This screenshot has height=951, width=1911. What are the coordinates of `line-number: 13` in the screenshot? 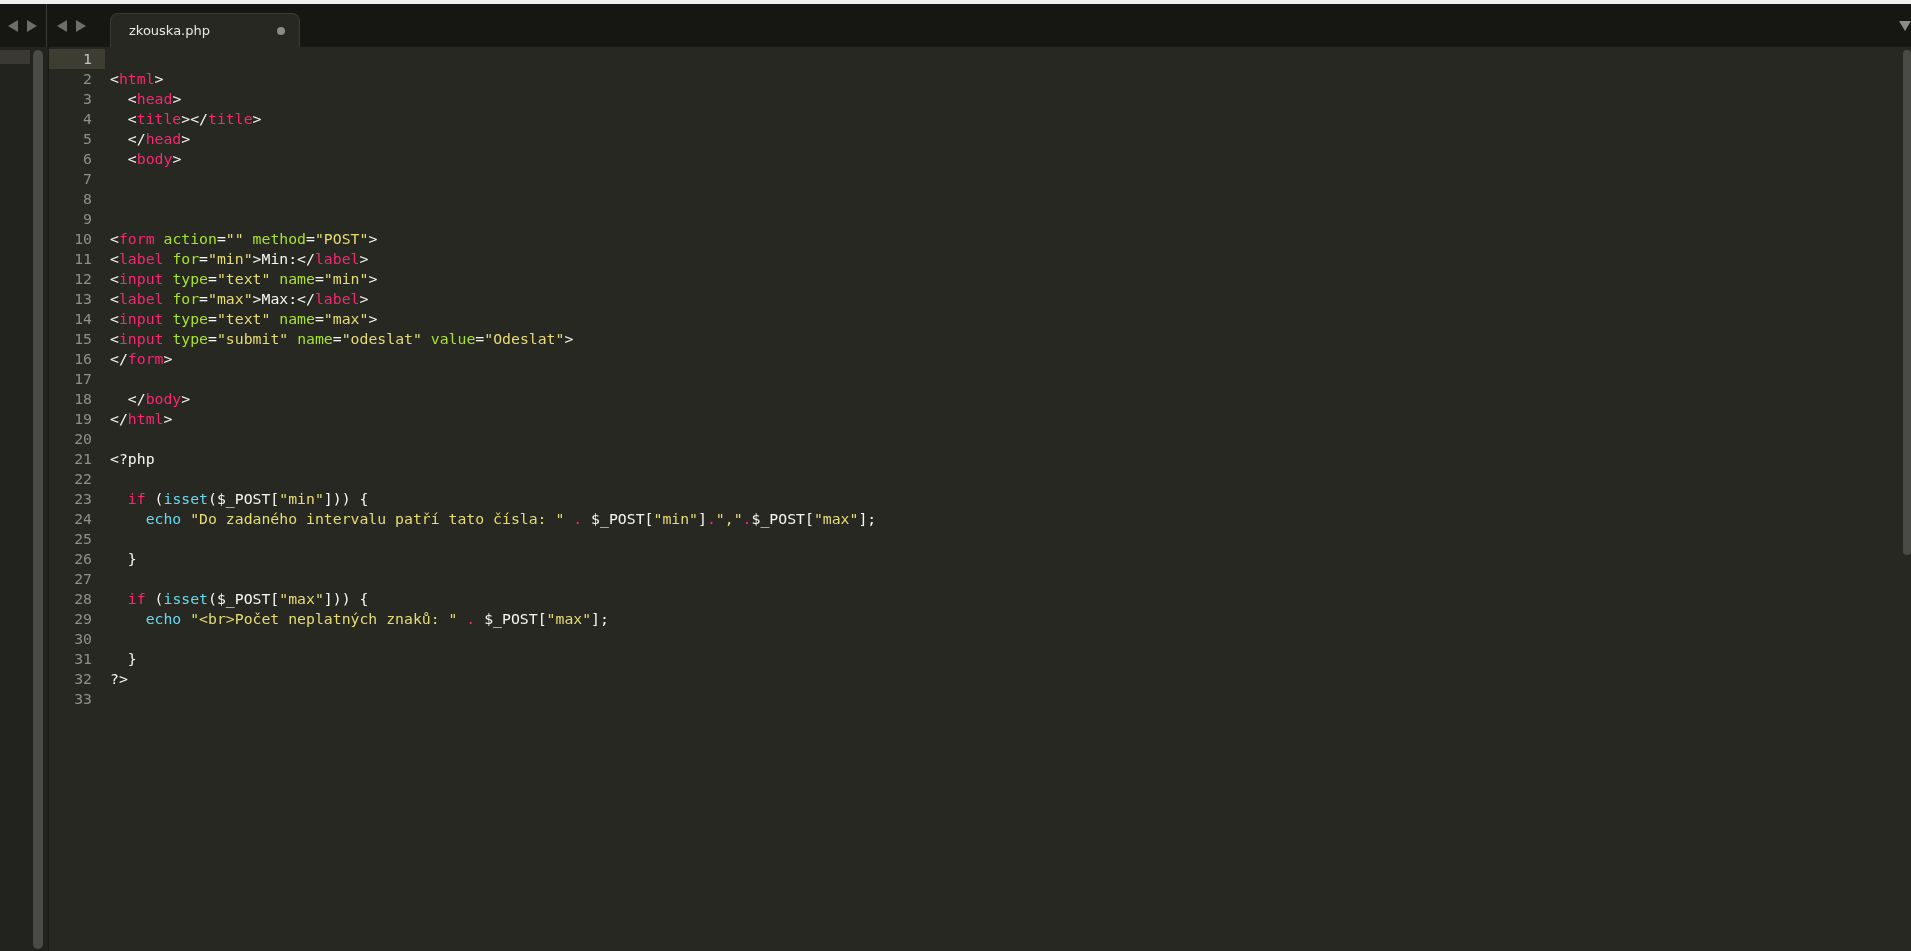 It's located at (83, 298).